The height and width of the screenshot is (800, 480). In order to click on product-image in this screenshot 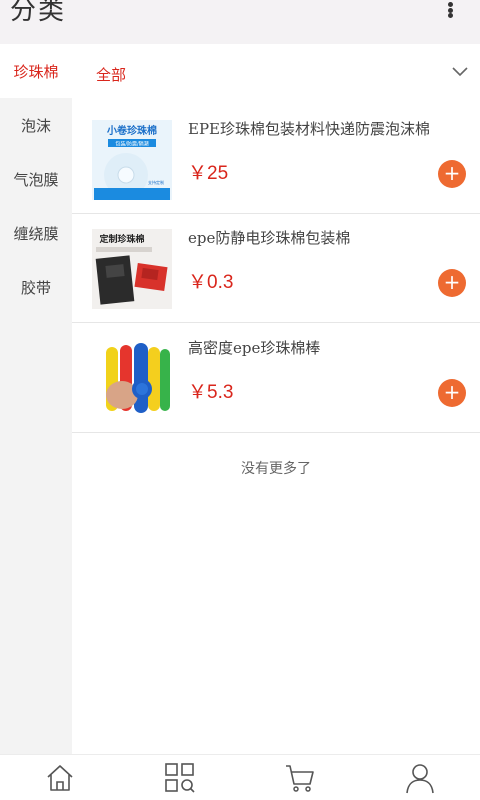, I will do `click(132, 379)`.